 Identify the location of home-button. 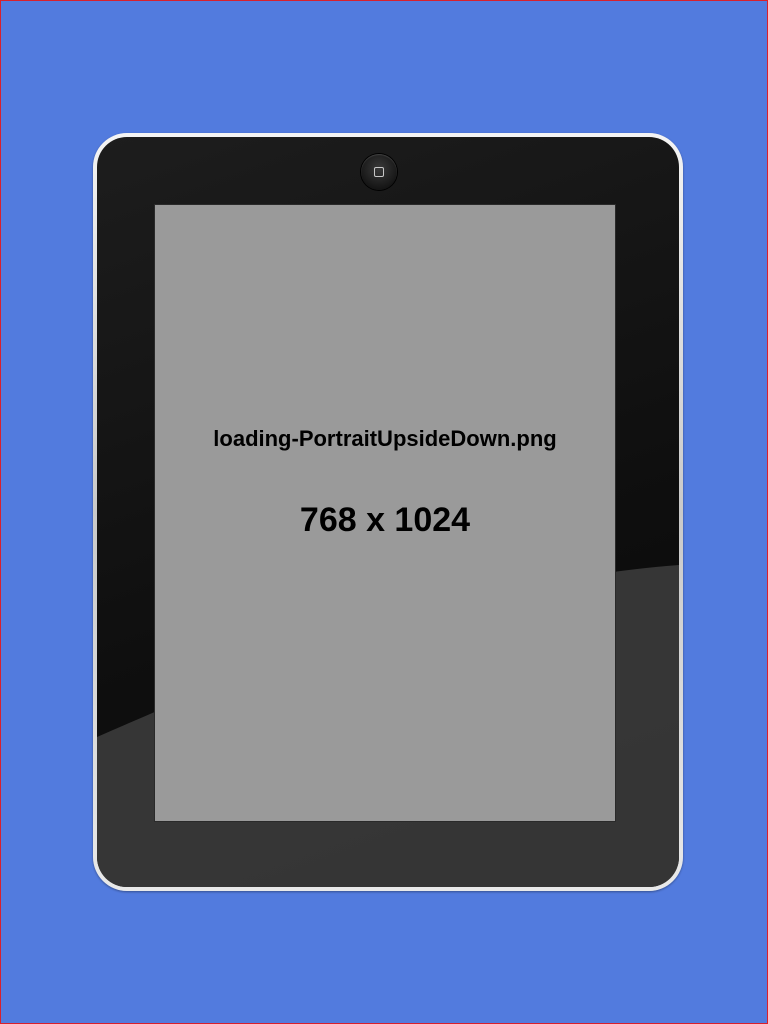
(379, 172).